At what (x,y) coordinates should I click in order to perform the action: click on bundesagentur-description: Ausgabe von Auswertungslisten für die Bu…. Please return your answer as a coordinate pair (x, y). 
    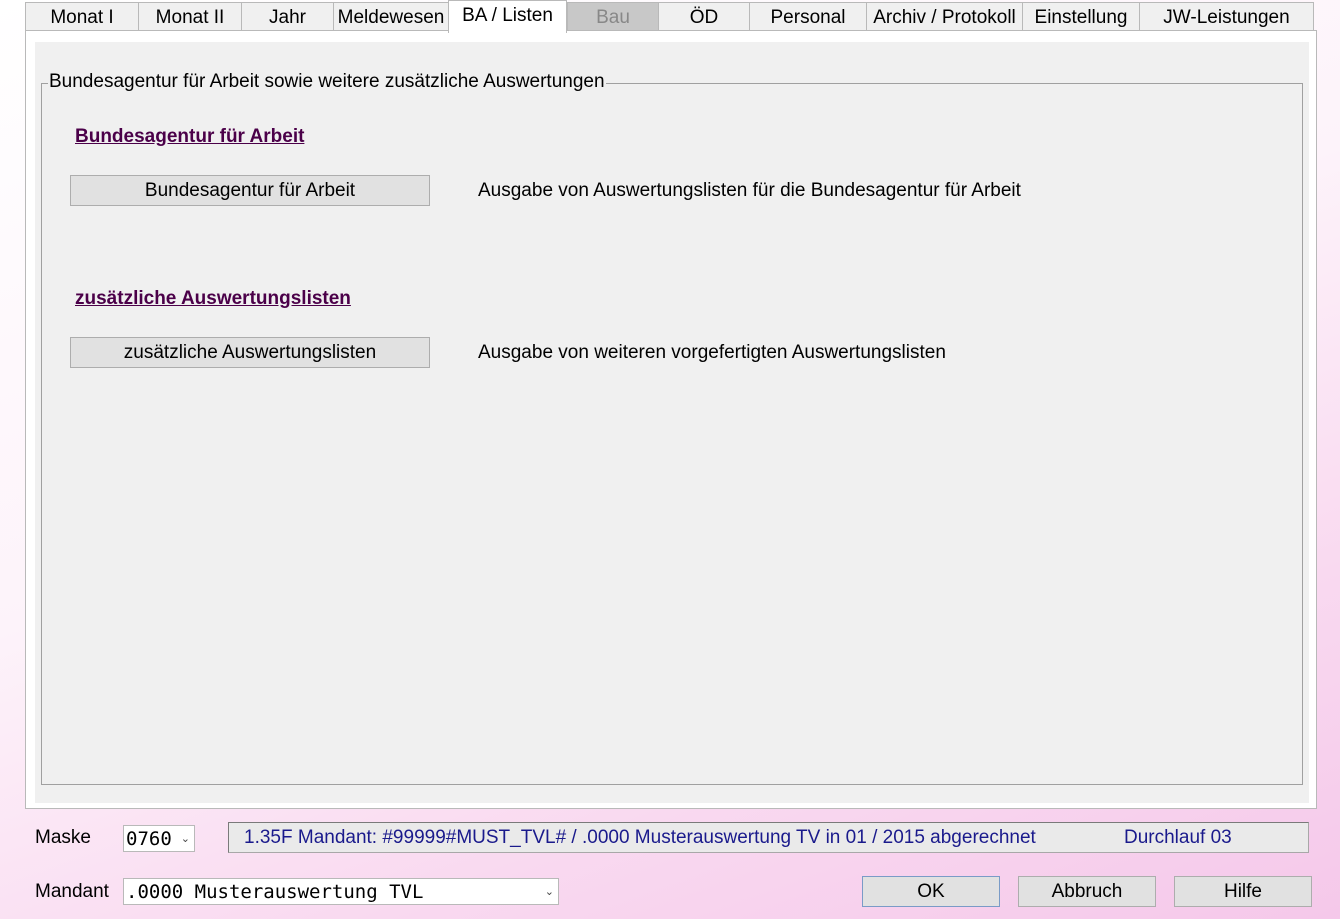
    Looking at the image, I should click on (749, 190).